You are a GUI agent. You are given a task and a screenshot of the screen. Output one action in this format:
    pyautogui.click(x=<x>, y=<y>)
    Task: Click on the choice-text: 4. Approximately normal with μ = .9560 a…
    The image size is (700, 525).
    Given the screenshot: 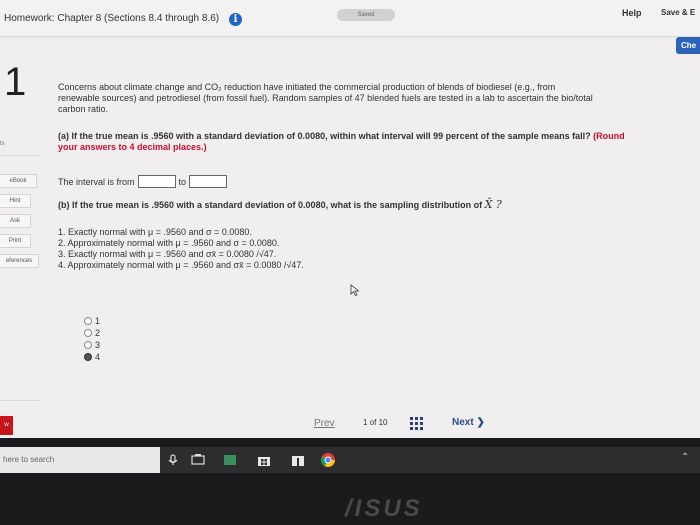 What is the action you would take?
    pyautogui.click(x=181, y=265)
    